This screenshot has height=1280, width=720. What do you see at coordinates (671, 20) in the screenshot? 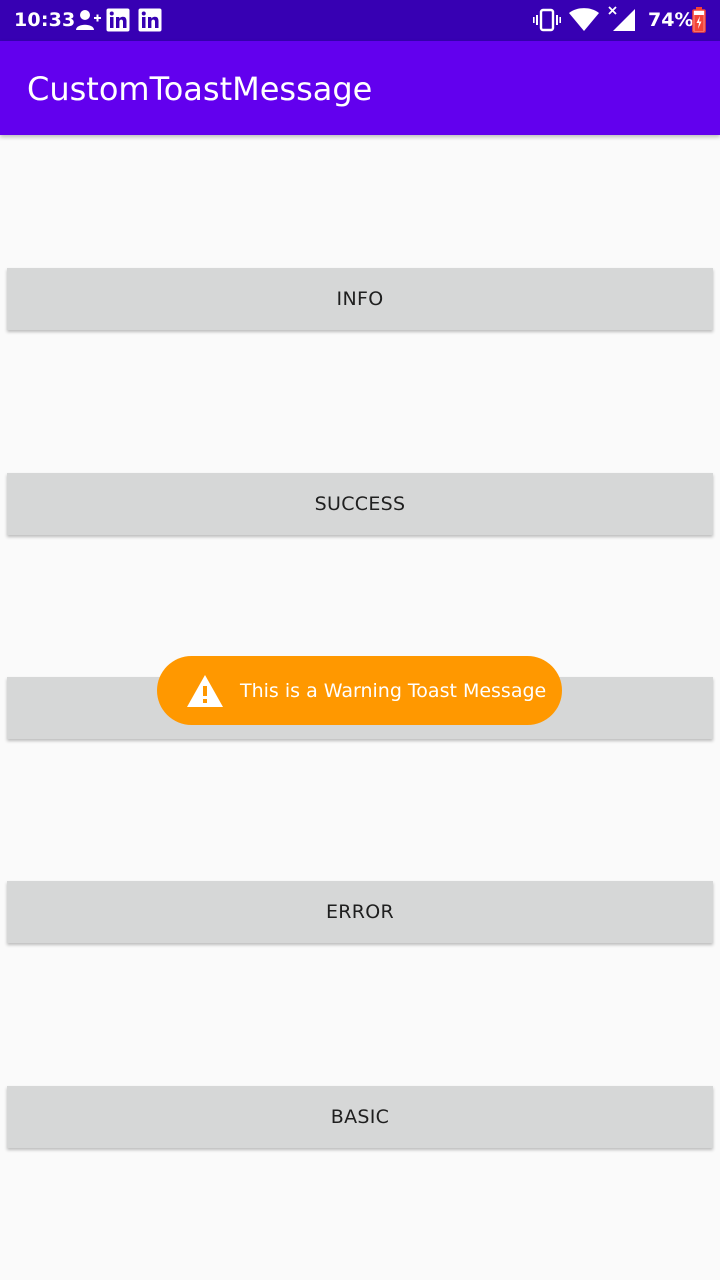
I see `battery-percentage: 74%` at bounding box center [671, 20].